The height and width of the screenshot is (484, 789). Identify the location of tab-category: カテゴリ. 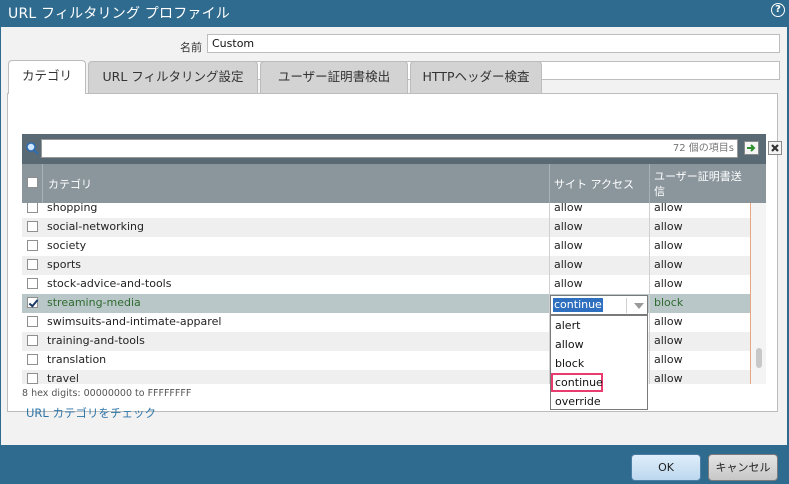
(47, 77).